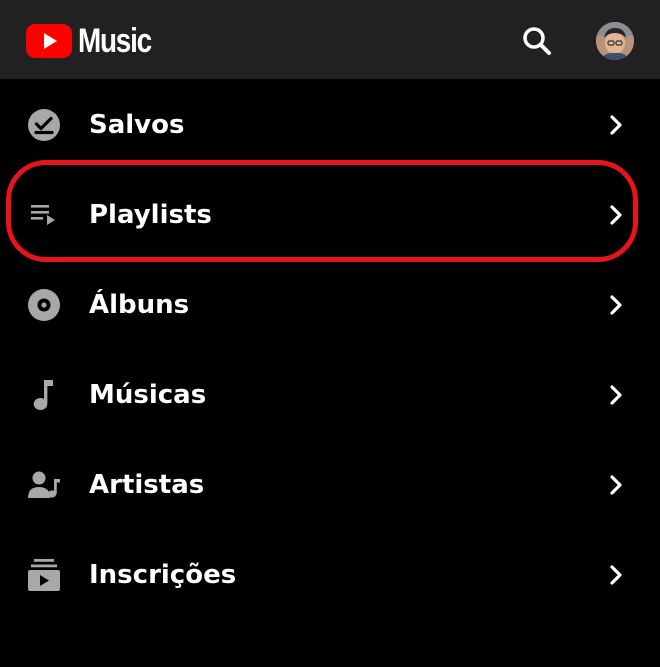 The width and height of the screenshot is (660, 667). I want to click on search-icon, so click(537, 41).